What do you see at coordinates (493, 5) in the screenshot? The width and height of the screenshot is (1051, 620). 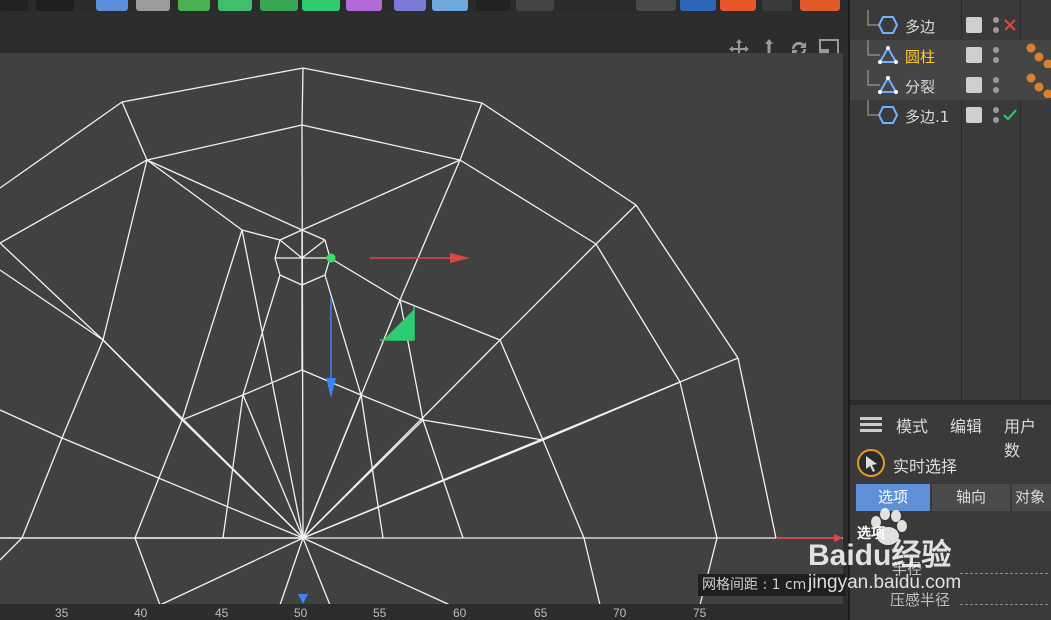 I see `camera-icon` at bounding box center [493, 5].